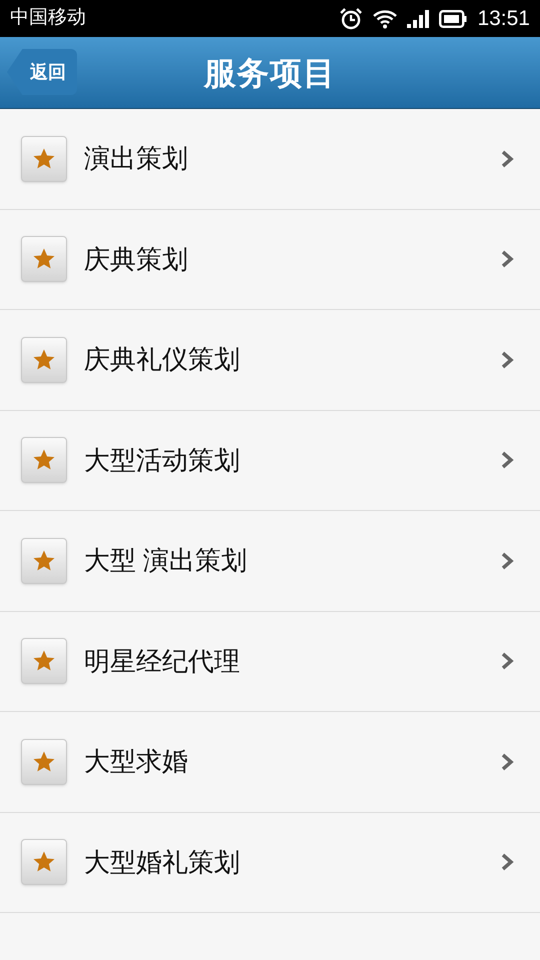  What do you see at coordinates (270, 73) in the screenshot?
I see `page-title: 服务项目` at bounding box center [270, 73].